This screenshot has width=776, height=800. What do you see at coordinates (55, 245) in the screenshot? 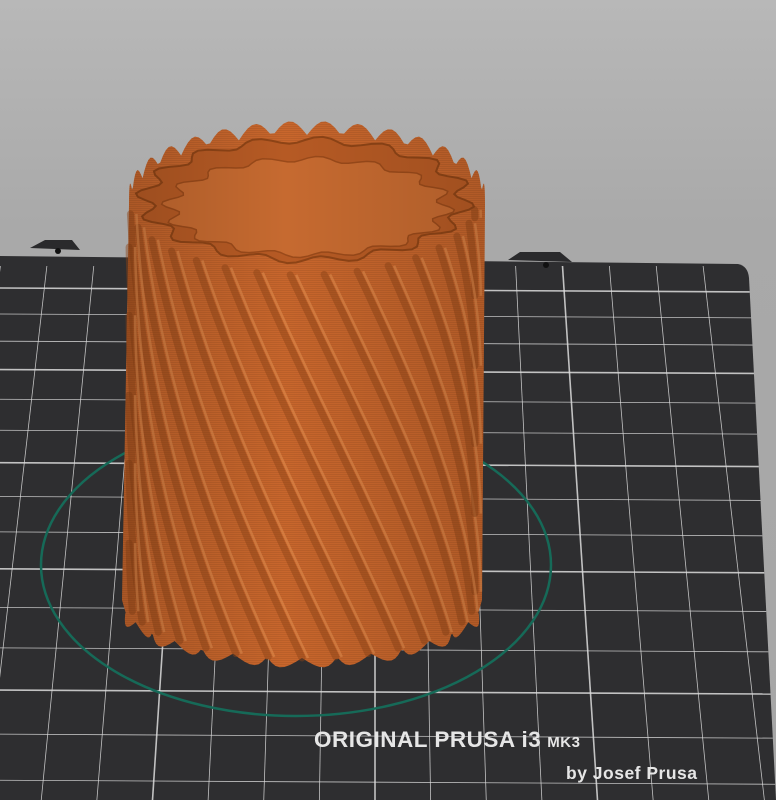
I see `bed-mount-tab-left` at bounding box center [55, 245].